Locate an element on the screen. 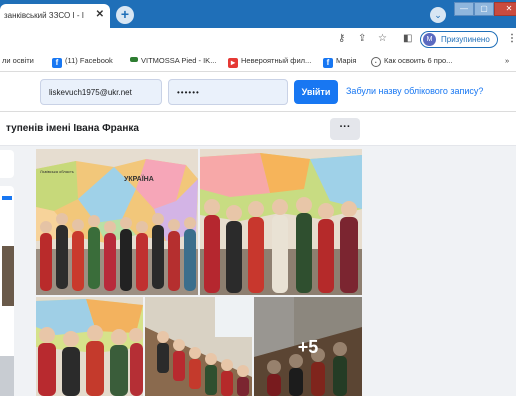  password-field: •••••• is located at coordinates (228, 92).